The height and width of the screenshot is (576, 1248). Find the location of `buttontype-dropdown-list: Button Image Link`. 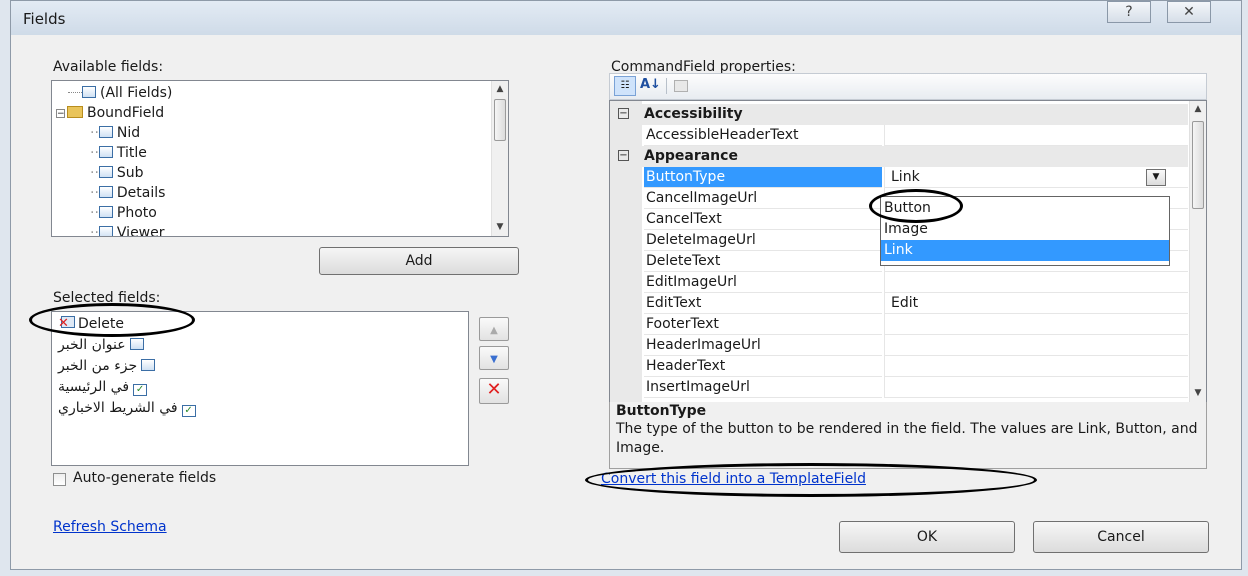

buttontype-dropdown-list: Button Image Link is located at coordinates (1025, 231).